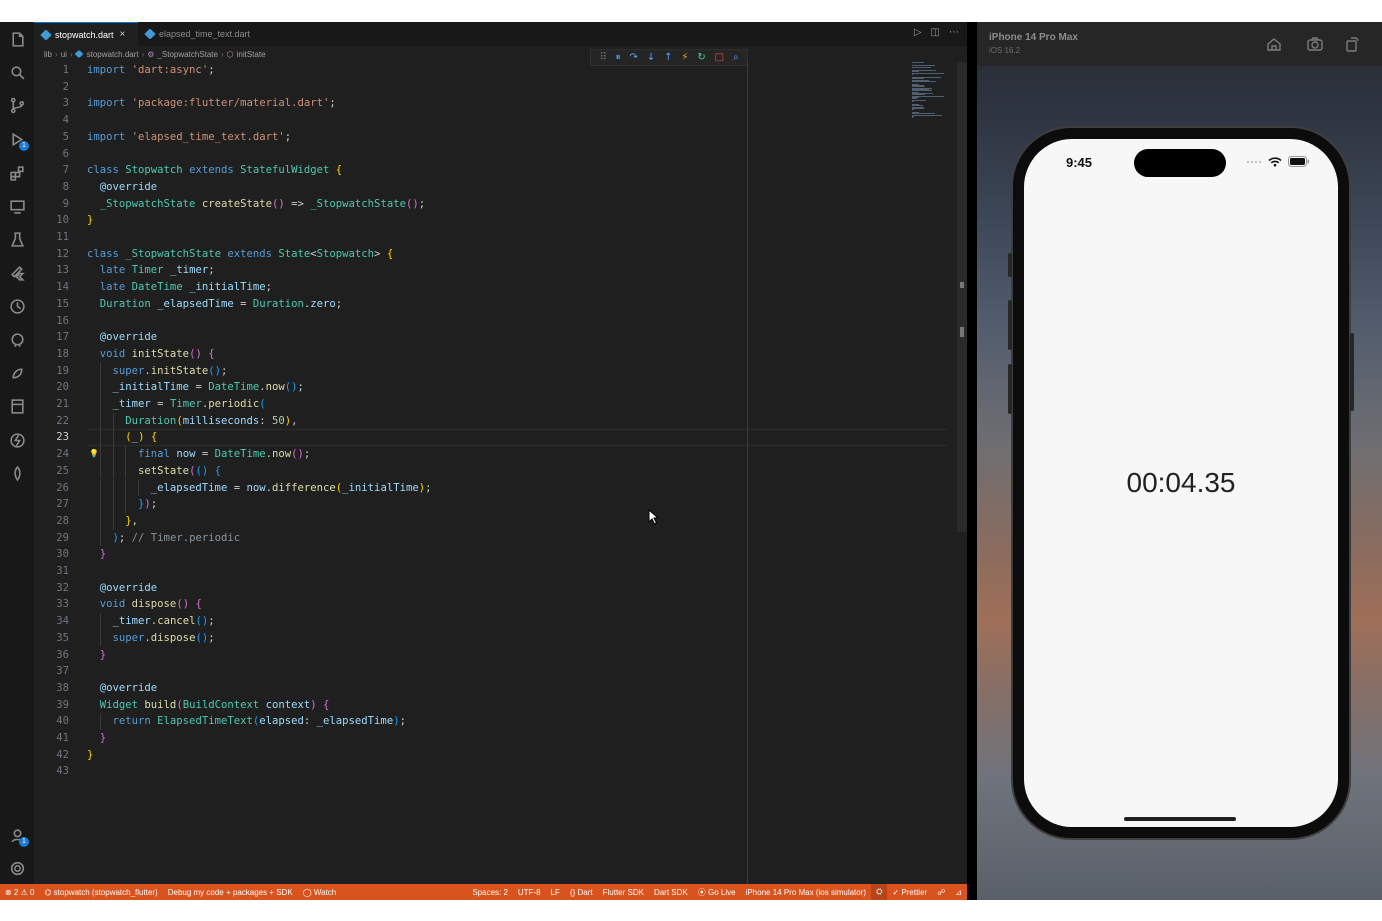 The image size is (1382, 921). What do you see at coordinates (62, 404) in the screenshot?
I see `line-number: 21` at bounding box center [62, 404].